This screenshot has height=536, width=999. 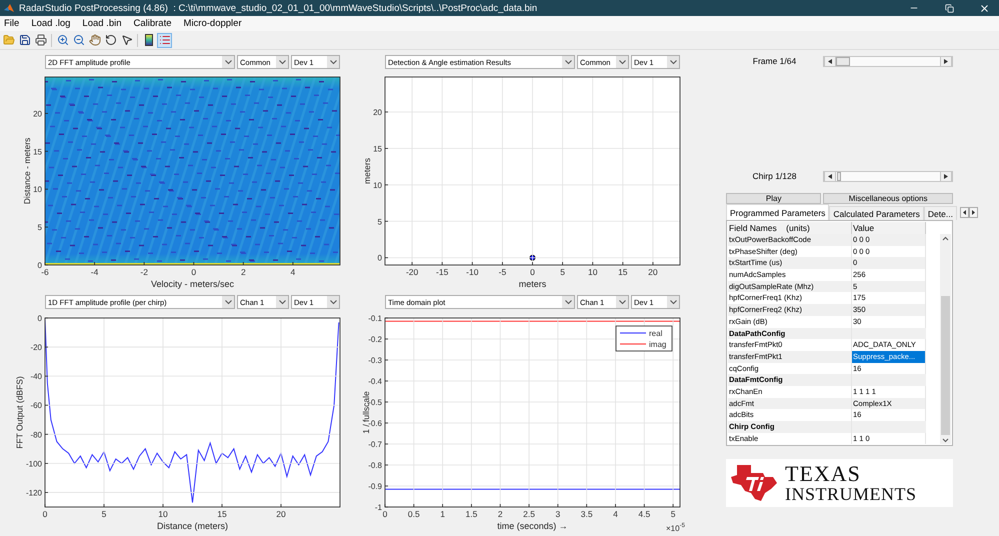 I want to click on option-button: Miscellaneous options, so click(x=888, y=198).